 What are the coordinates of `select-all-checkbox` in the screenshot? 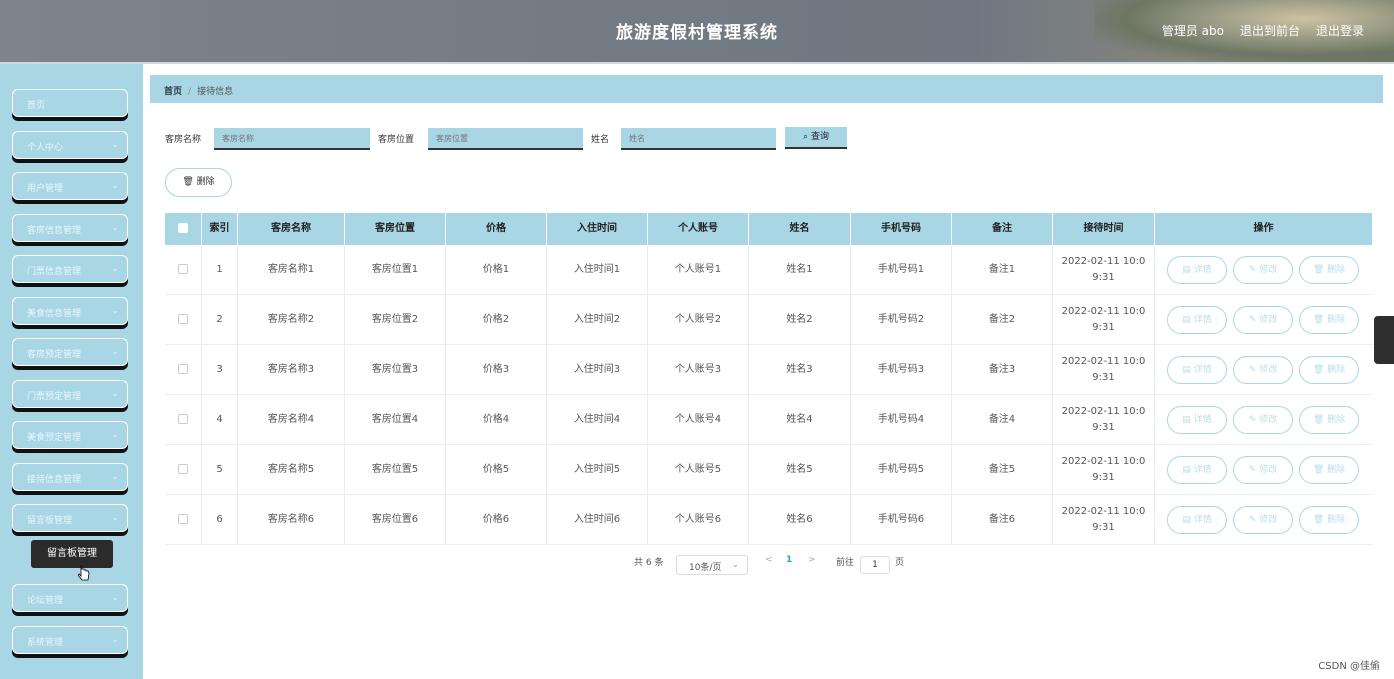 It's located at (183, 228).